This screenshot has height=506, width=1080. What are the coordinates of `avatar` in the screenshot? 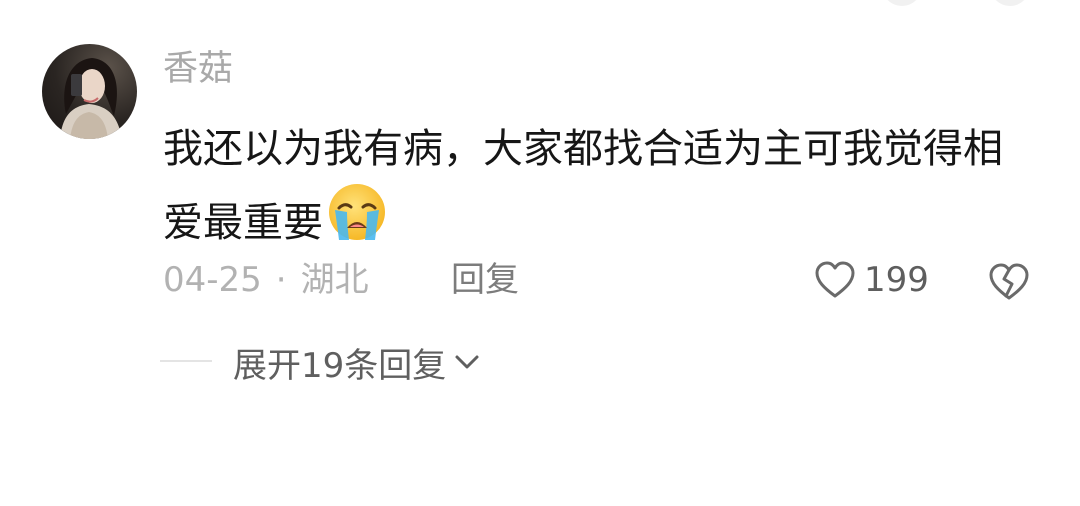 It's located at (89, 91).